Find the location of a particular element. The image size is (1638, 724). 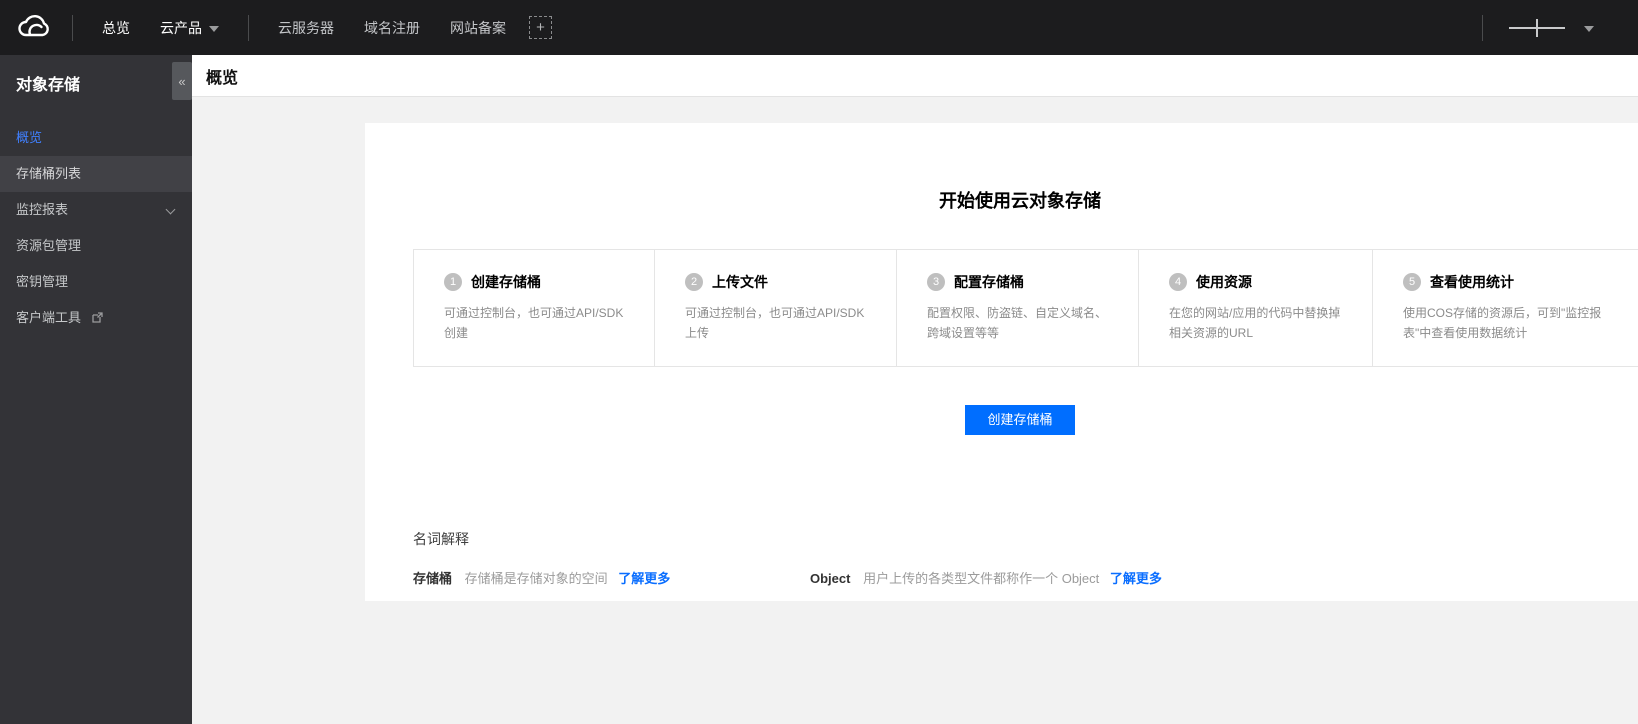

step-description: 配置权限、防盗链、自定义域名、跨域设置等等 is located at coordinates (1017, 323).